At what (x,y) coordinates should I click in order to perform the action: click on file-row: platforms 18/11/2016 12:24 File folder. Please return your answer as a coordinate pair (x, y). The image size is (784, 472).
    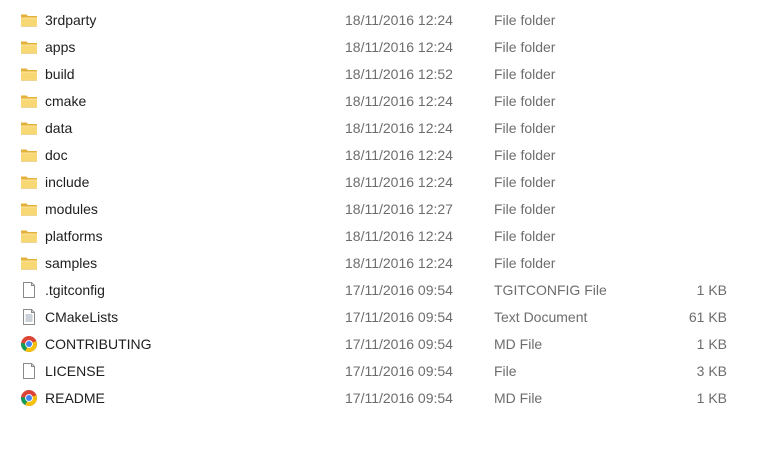
    Looking at the image, I should click on (392, 236).